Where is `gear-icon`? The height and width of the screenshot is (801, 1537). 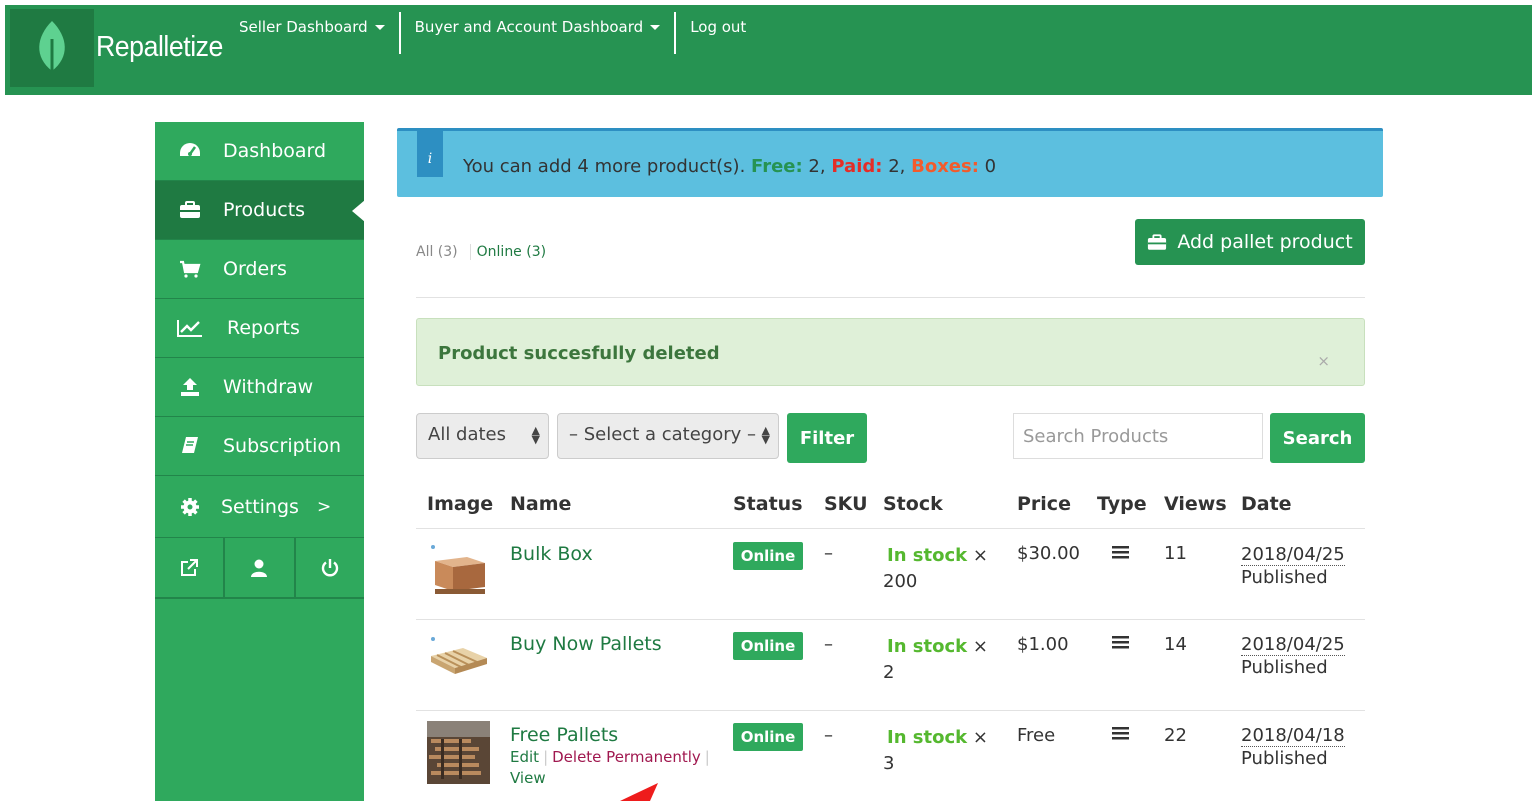 gear-icon is located at coordinates (190, 507).